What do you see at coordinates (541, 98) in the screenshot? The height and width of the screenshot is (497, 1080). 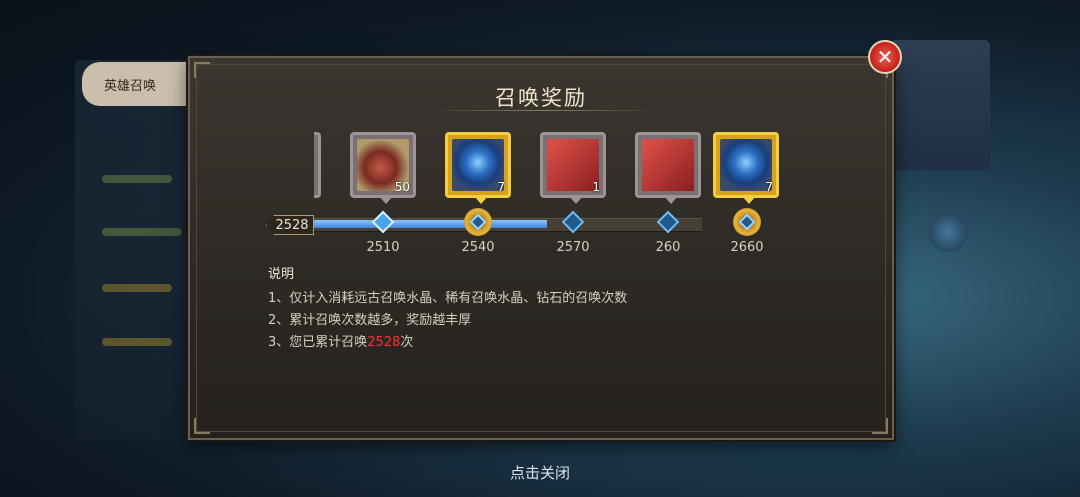 I see `modal-title: 召唤奖励` at bounding box center [541, 98].